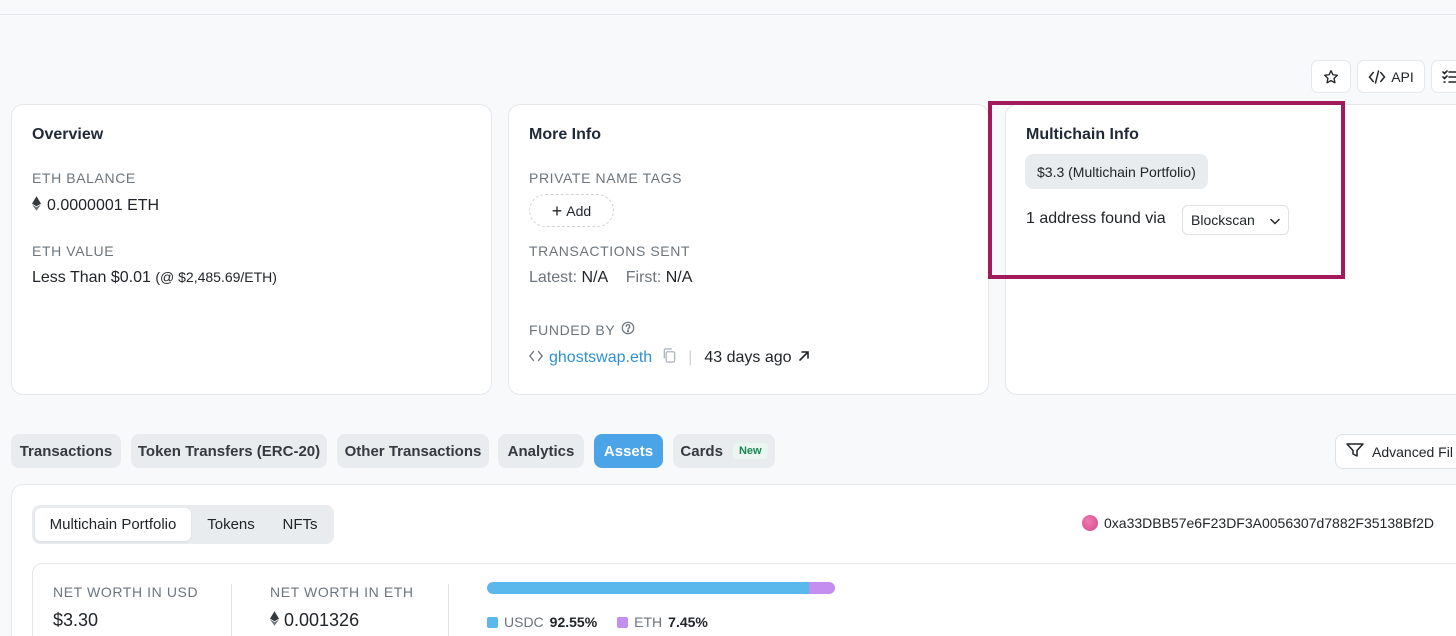 Image resolution: width=1456 pixels, height=636 pixels. I want to click on filter-icon, so click(1355, 451).